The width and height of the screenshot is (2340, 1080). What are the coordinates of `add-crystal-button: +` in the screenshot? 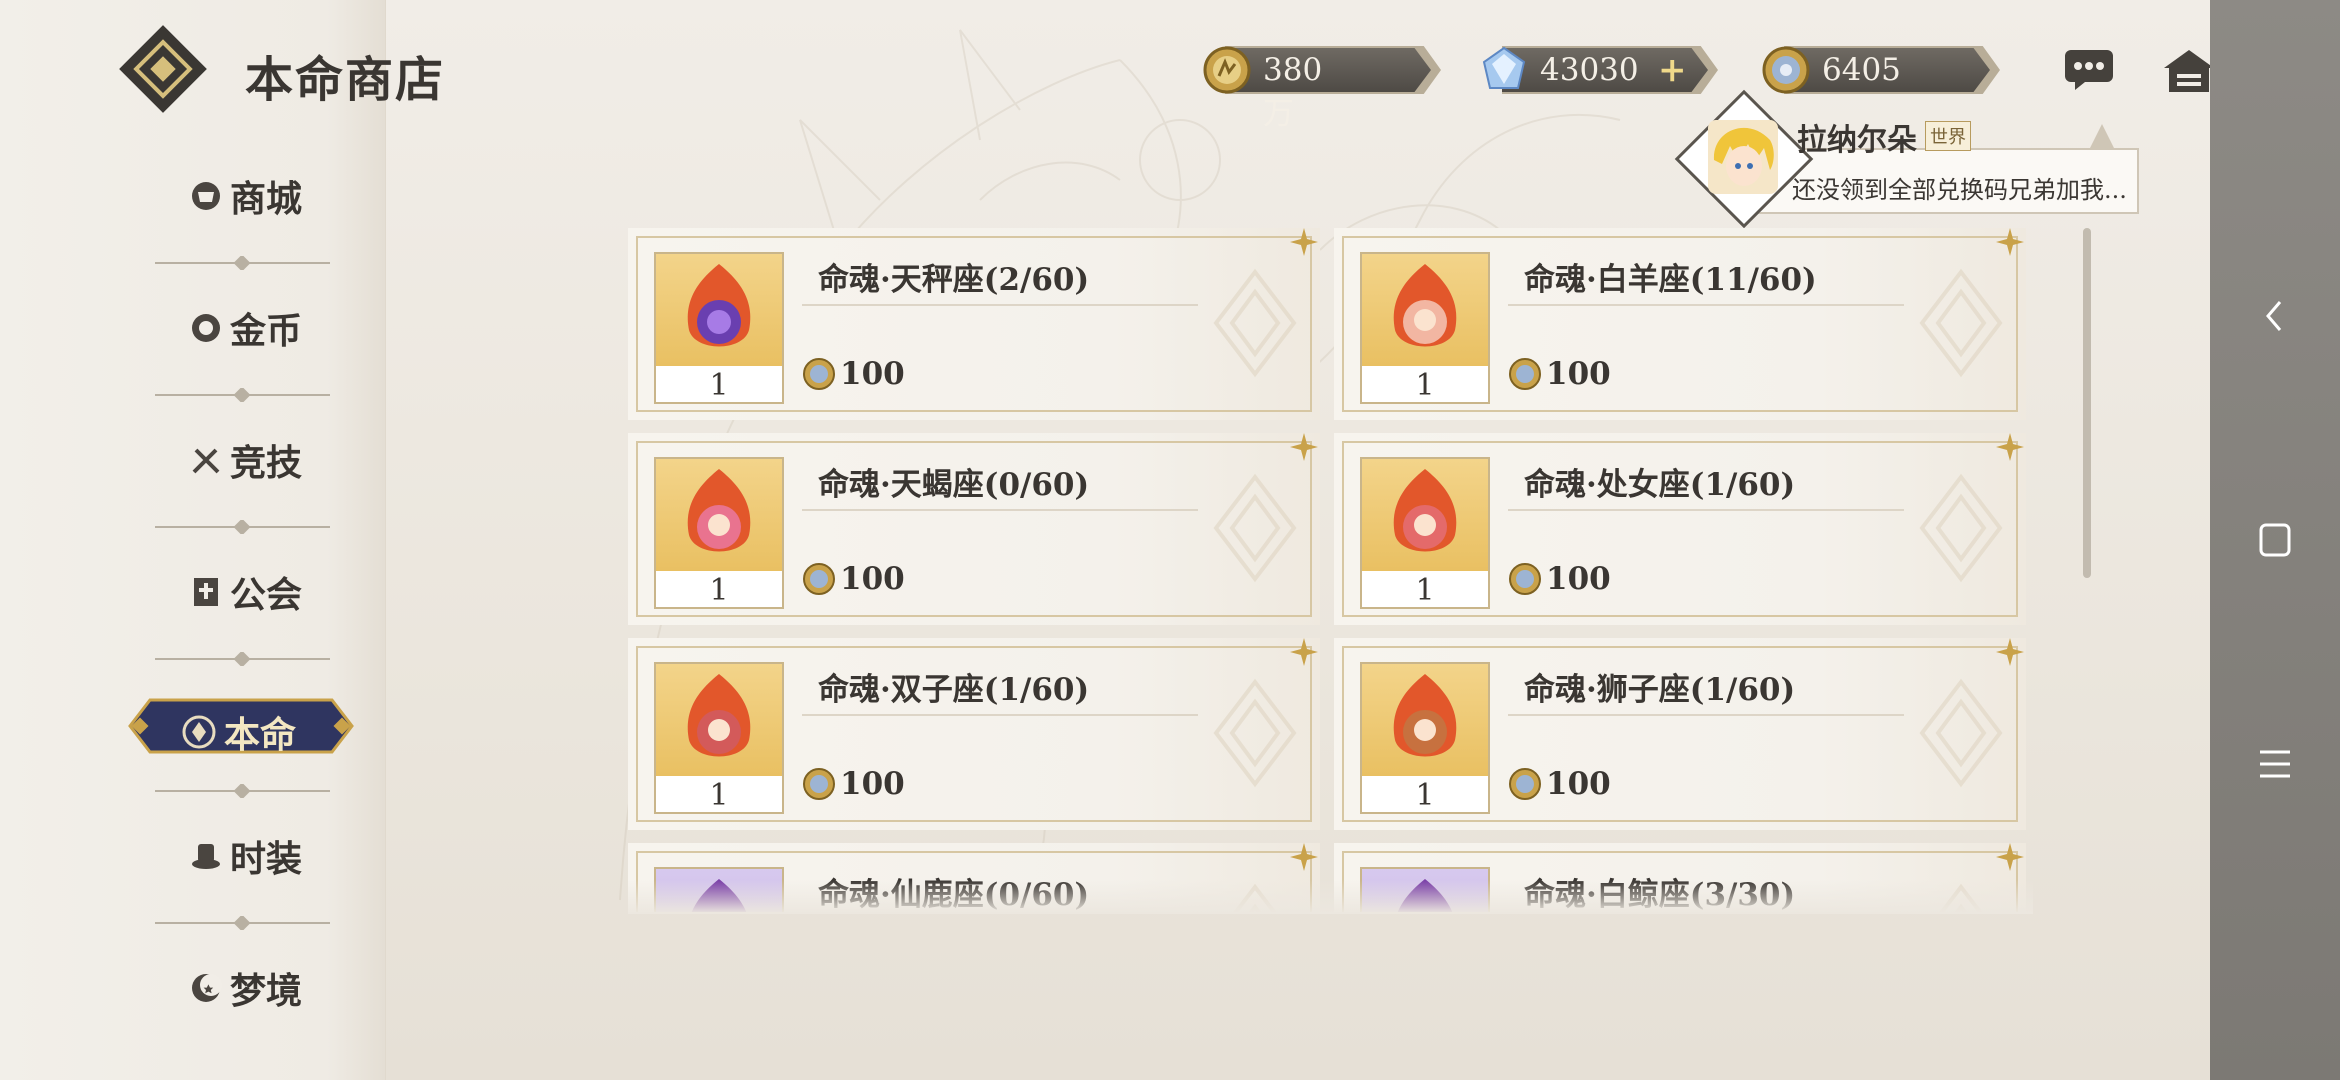 It's located at (1672, 70).